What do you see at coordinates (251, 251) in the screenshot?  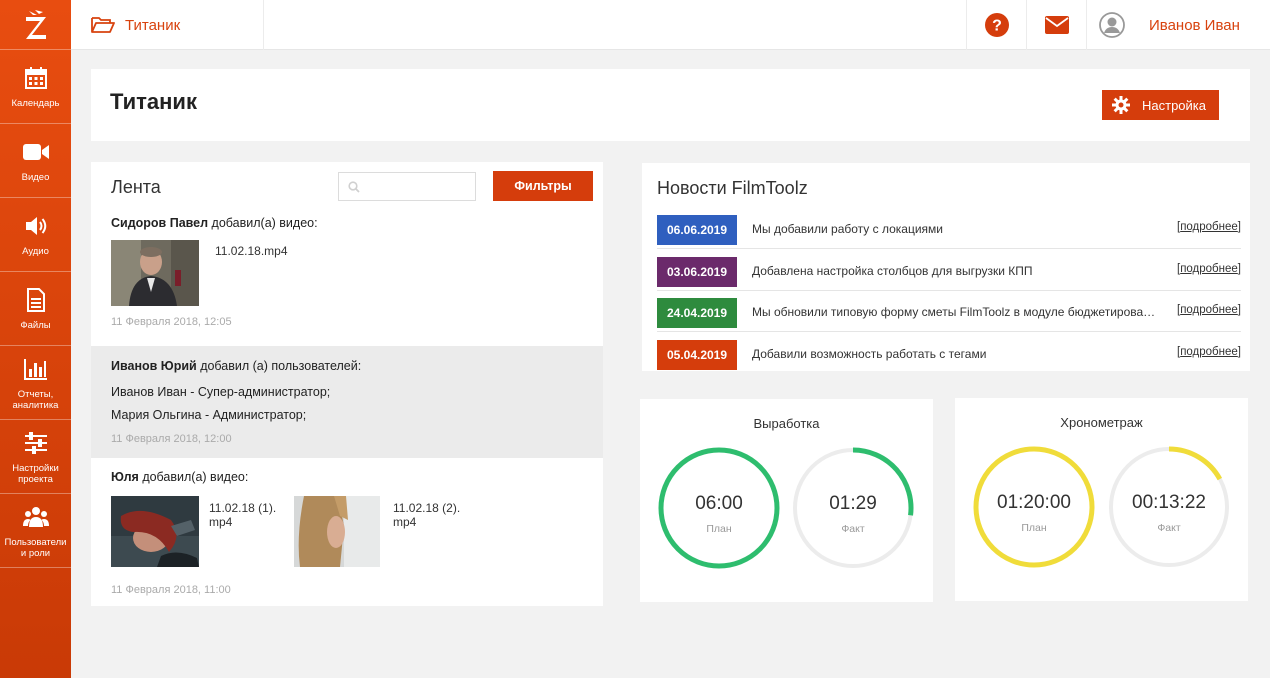 I see `video-file-name: 11.02.18.mp4` at bounding box center [251, 251].